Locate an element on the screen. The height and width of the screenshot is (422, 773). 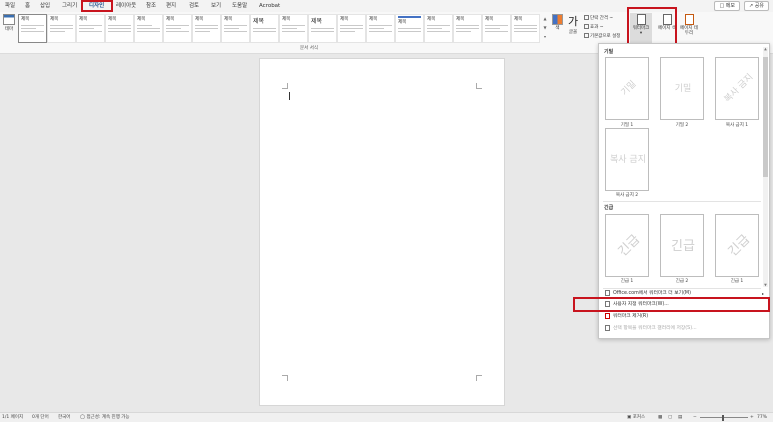
theme-label: 테마 is located at coordinates (9, 29).